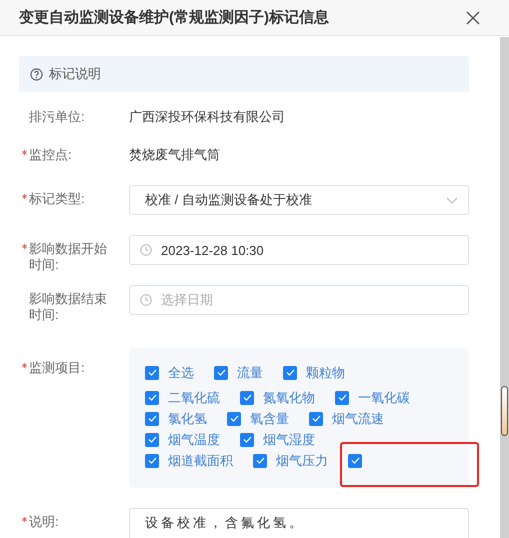 The width and height of the screenshot is (509, 538). Describe the element at coordinates (207, 117) in the screenshot. I see `field-value: 广西深投环保科技有限公司` at that location.